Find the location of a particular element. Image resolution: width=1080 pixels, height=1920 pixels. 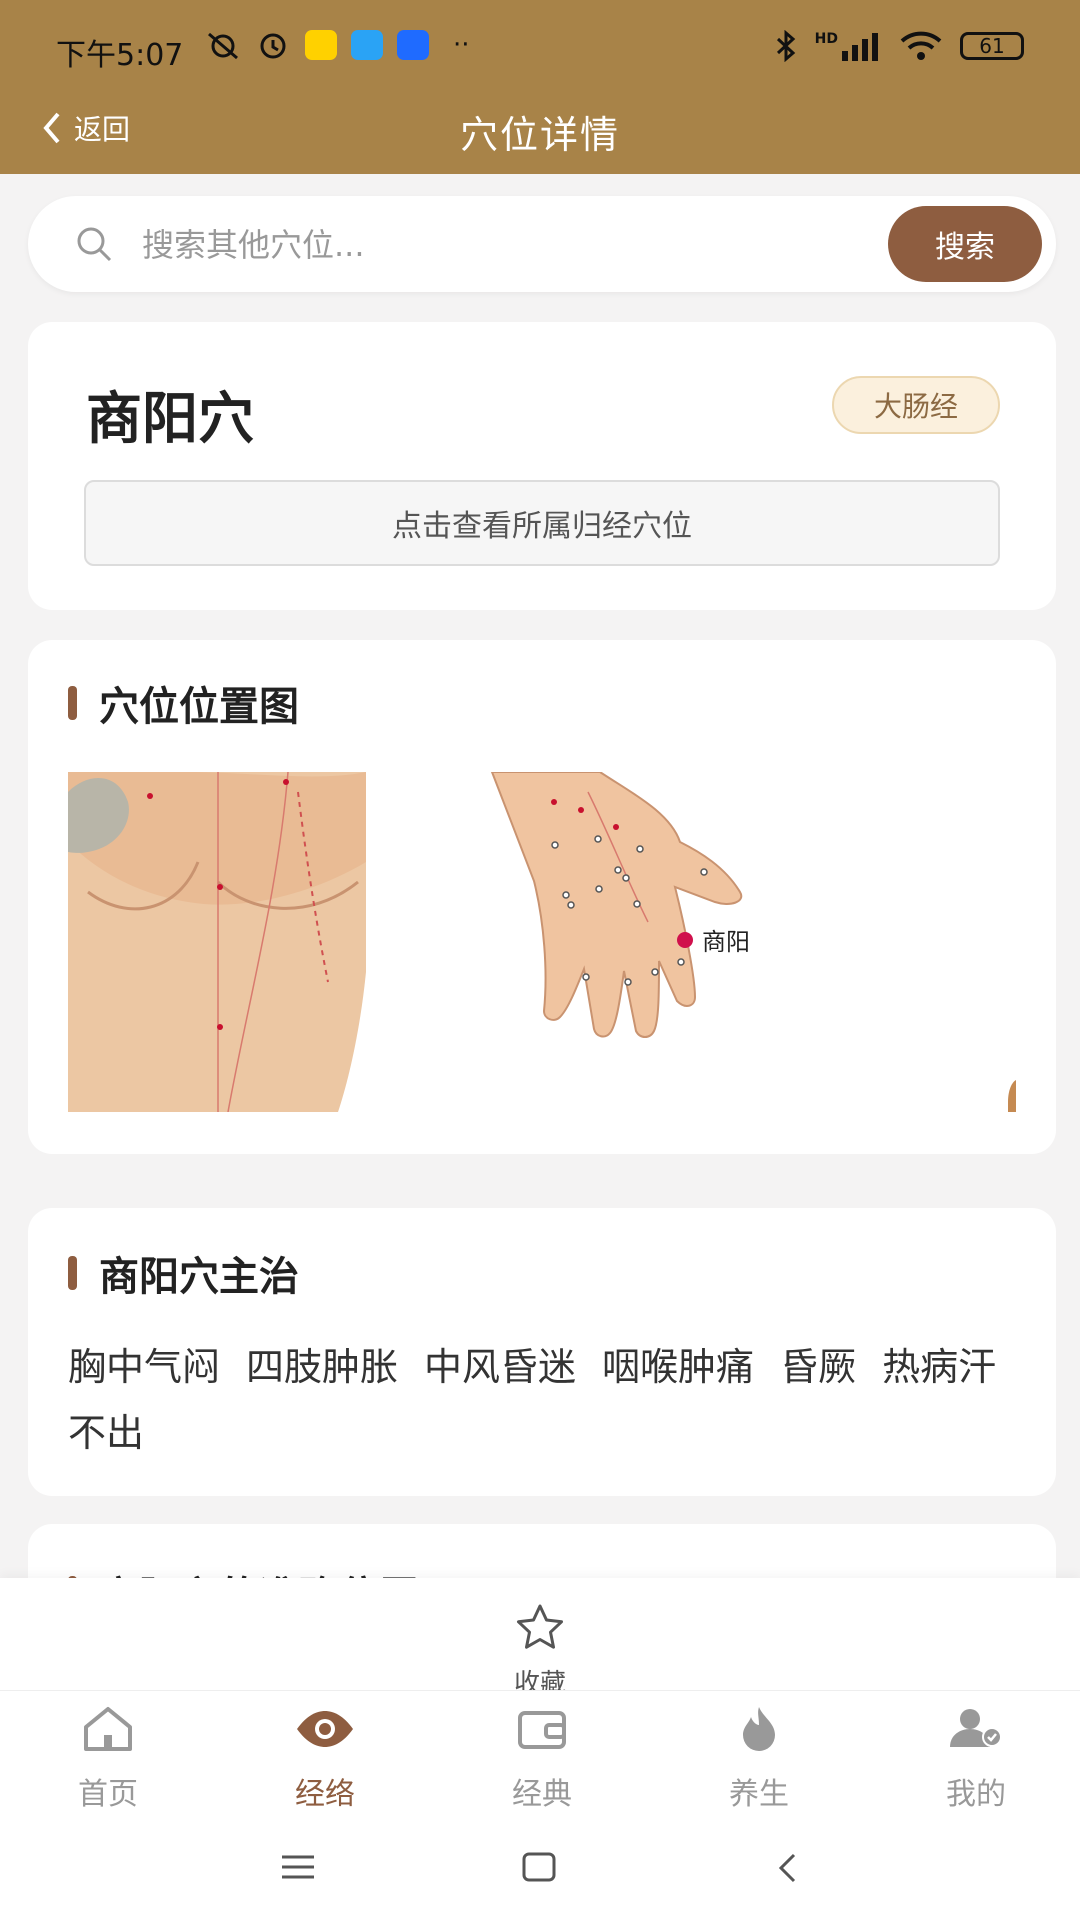

section-title-text: 穴位位置图 is located at coordinates (199, 707).